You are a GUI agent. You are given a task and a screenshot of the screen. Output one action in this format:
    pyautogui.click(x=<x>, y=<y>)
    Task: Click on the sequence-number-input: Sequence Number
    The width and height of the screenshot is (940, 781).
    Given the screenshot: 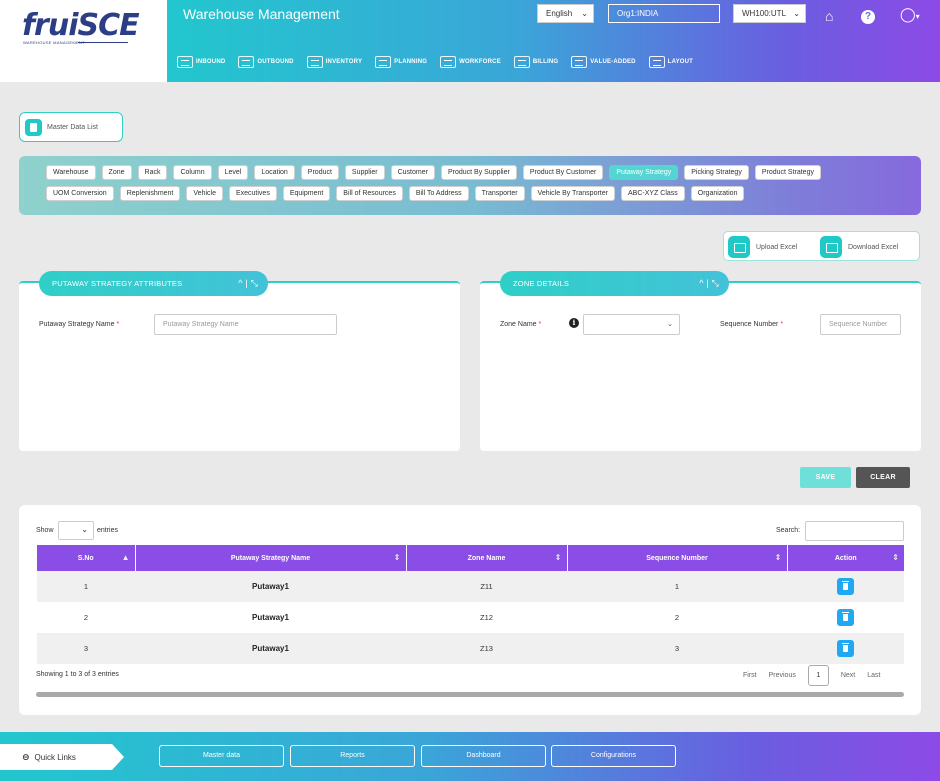 What is the action you would take?
    pyautogui.click(x=860, y=324)
    